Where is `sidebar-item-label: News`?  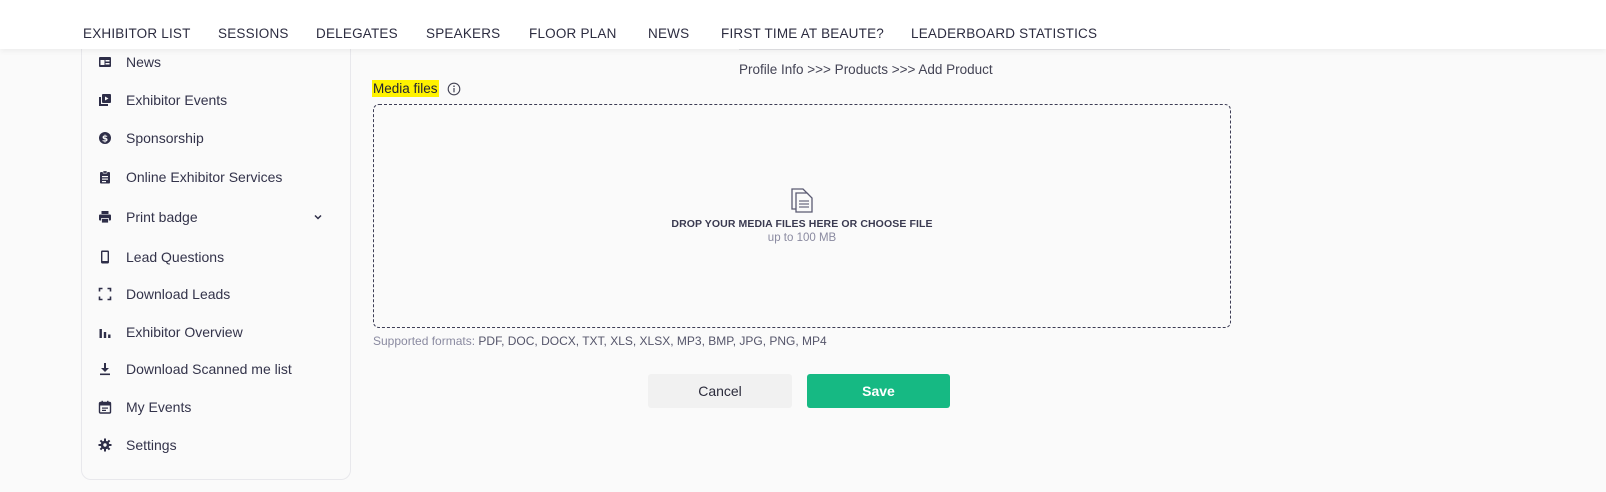 sidebar-item-label: News is located at coordinates (144, 62).